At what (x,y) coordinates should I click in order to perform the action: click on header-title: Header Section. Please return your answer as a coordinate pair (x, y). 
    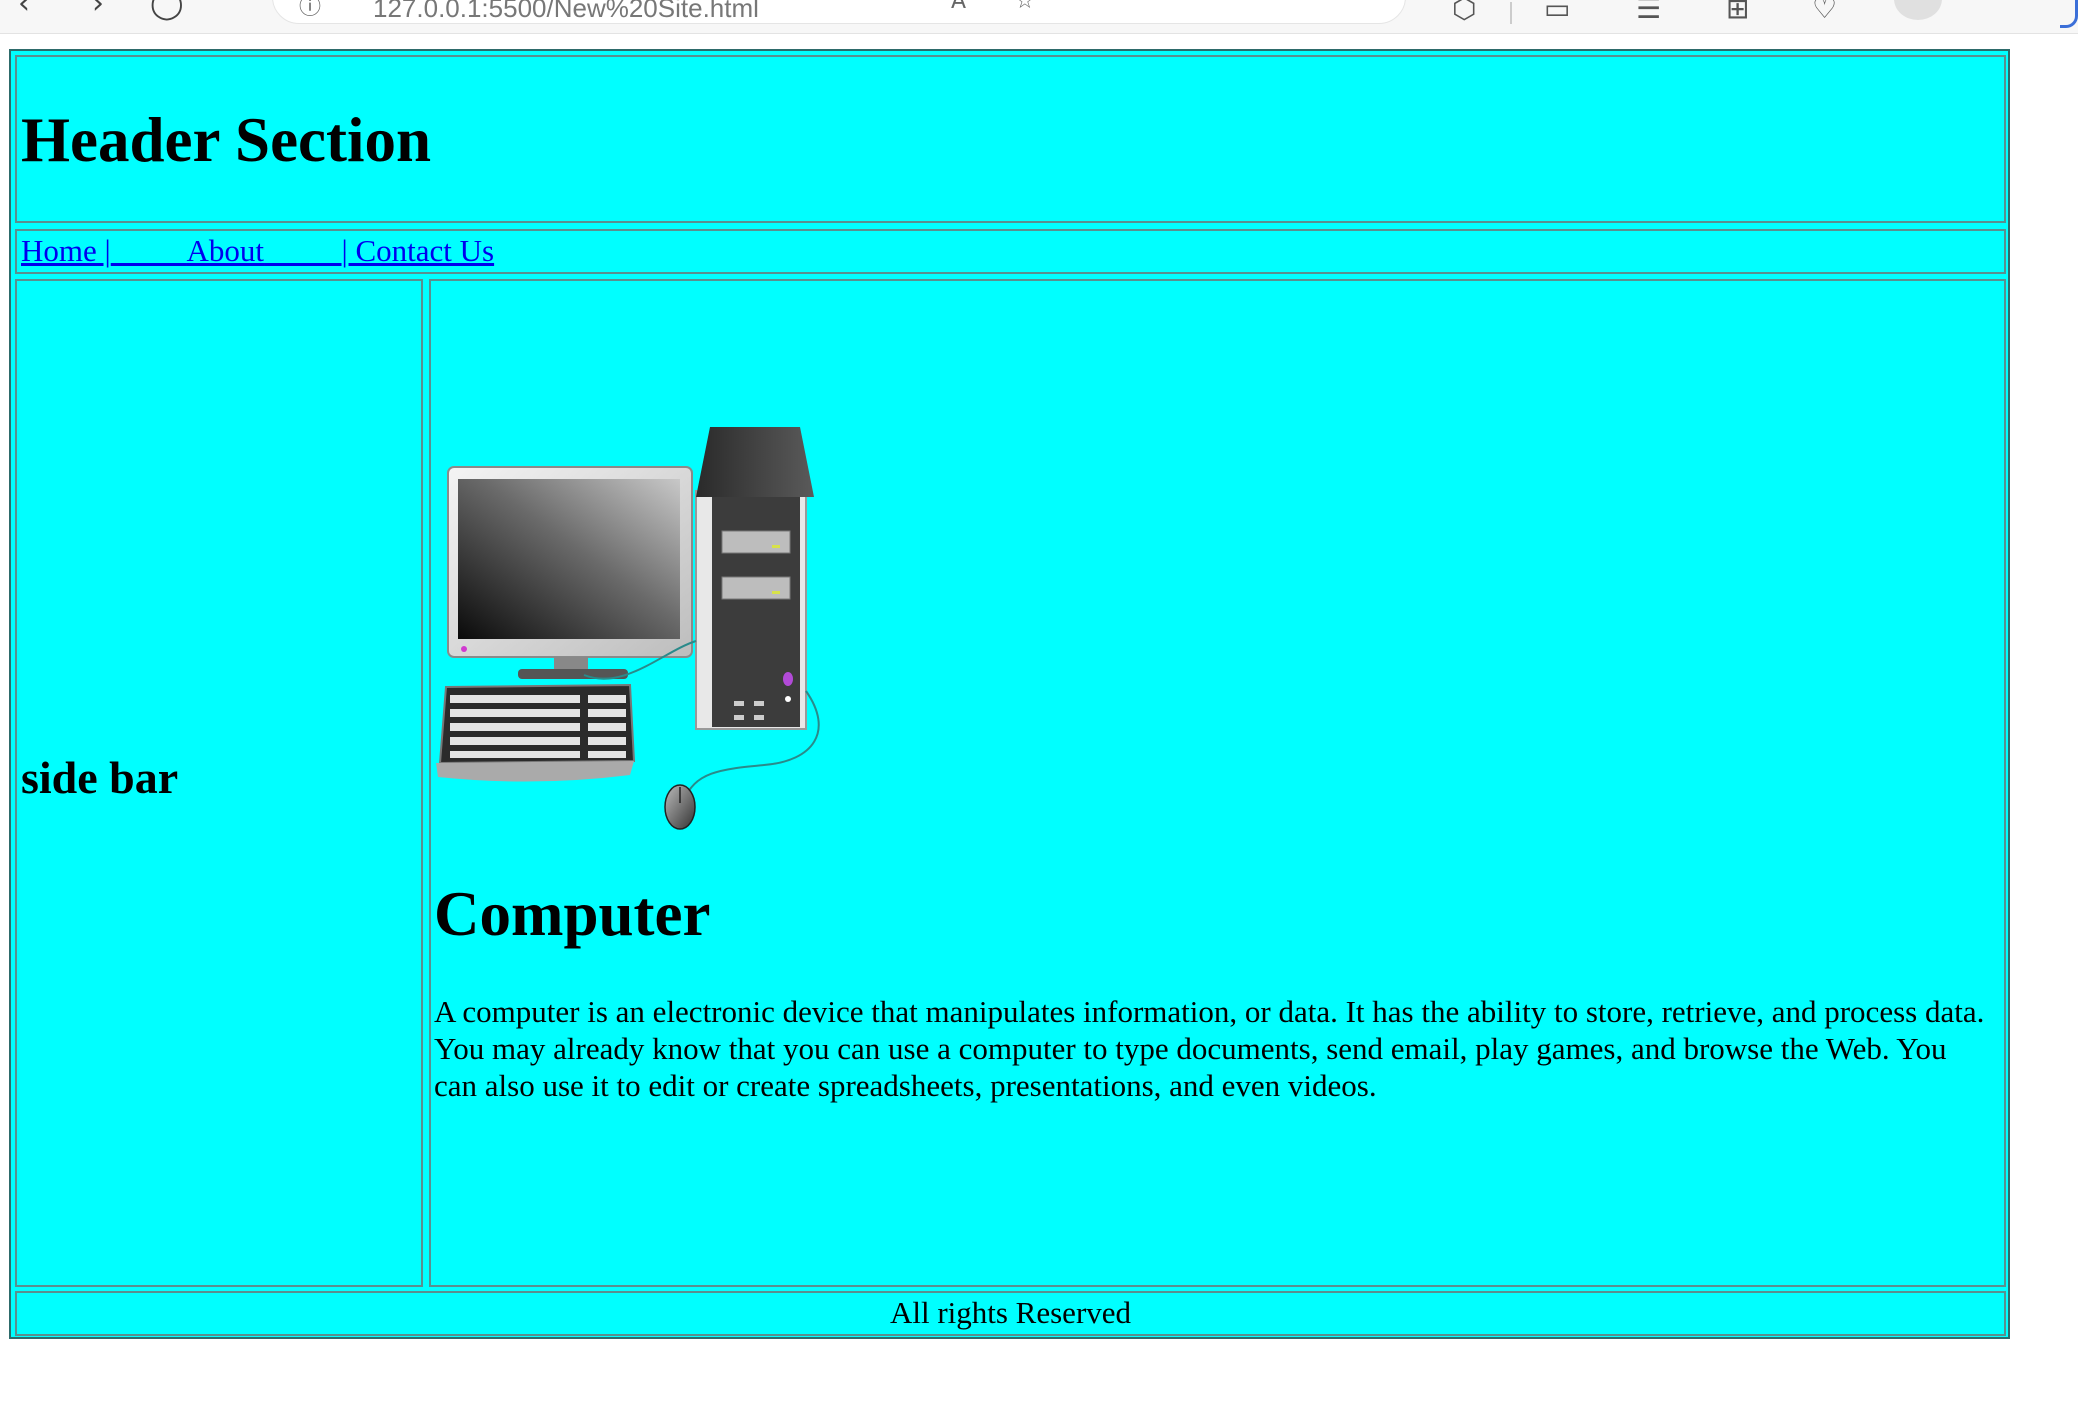
    Looking at the image, I should click on (226, 140).